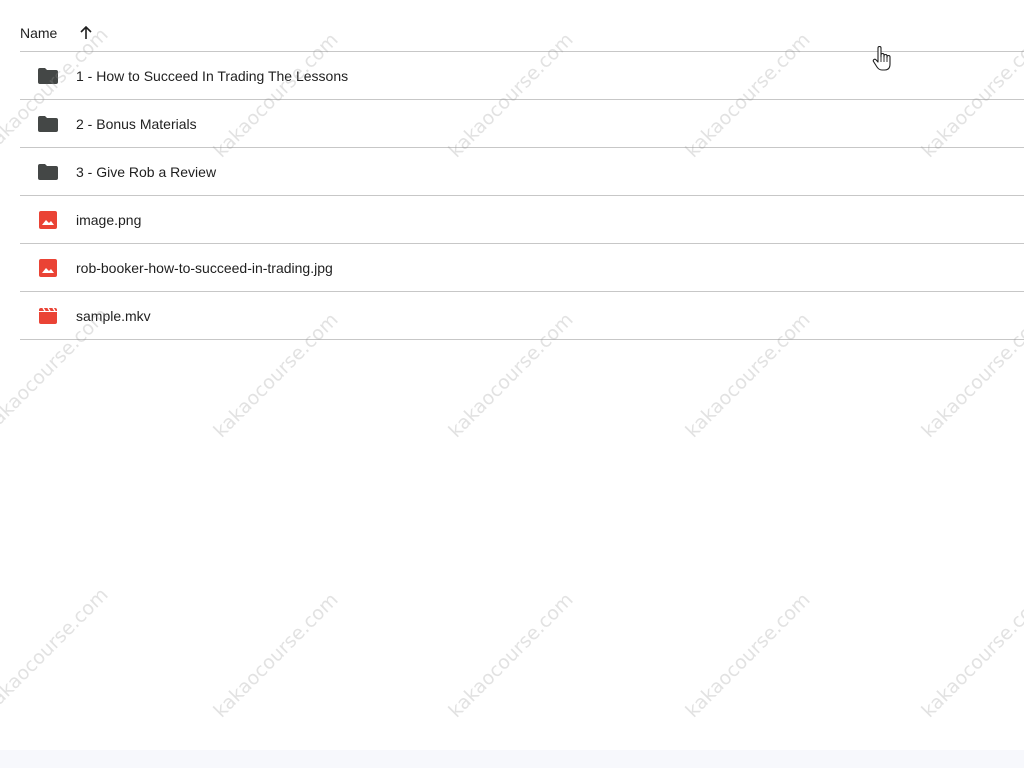 This screenshot has width=1024, height=768. I want to click on file-name: rob-booker-how-to-succeed-in-trading.jpg, so click(204, 267).